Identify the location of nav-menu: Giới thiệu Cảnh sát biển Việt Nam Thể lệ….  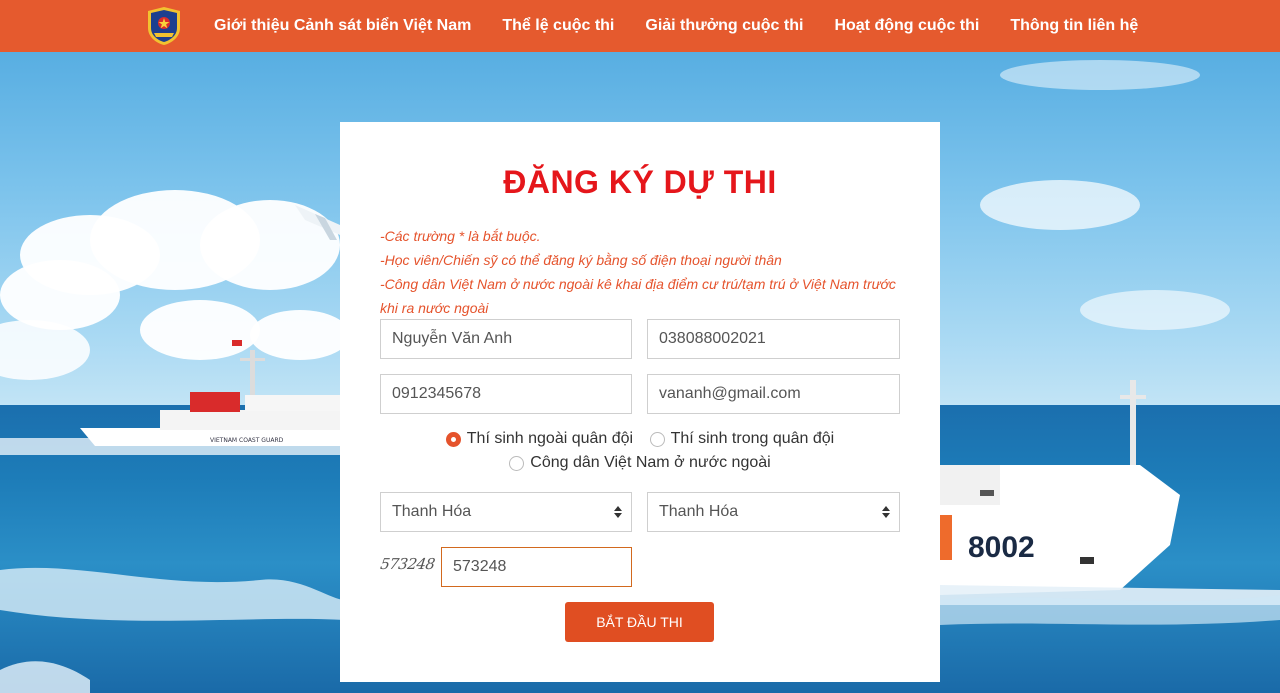
(691, 26).